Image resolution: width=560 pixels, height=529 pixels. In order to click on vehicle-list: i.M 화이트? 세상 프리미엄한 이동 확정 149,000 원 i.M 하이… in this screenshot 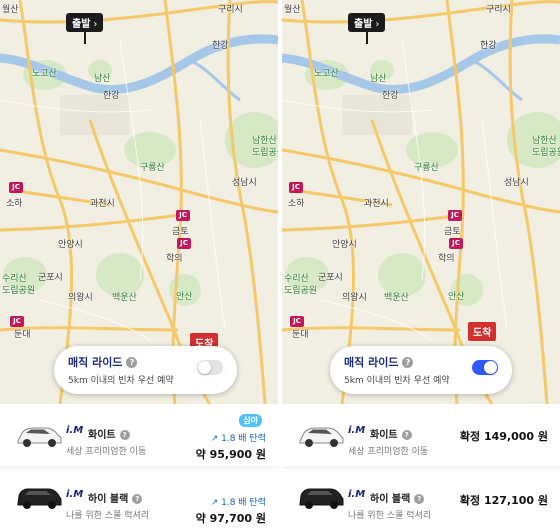, I will do `click(421, 466)`.